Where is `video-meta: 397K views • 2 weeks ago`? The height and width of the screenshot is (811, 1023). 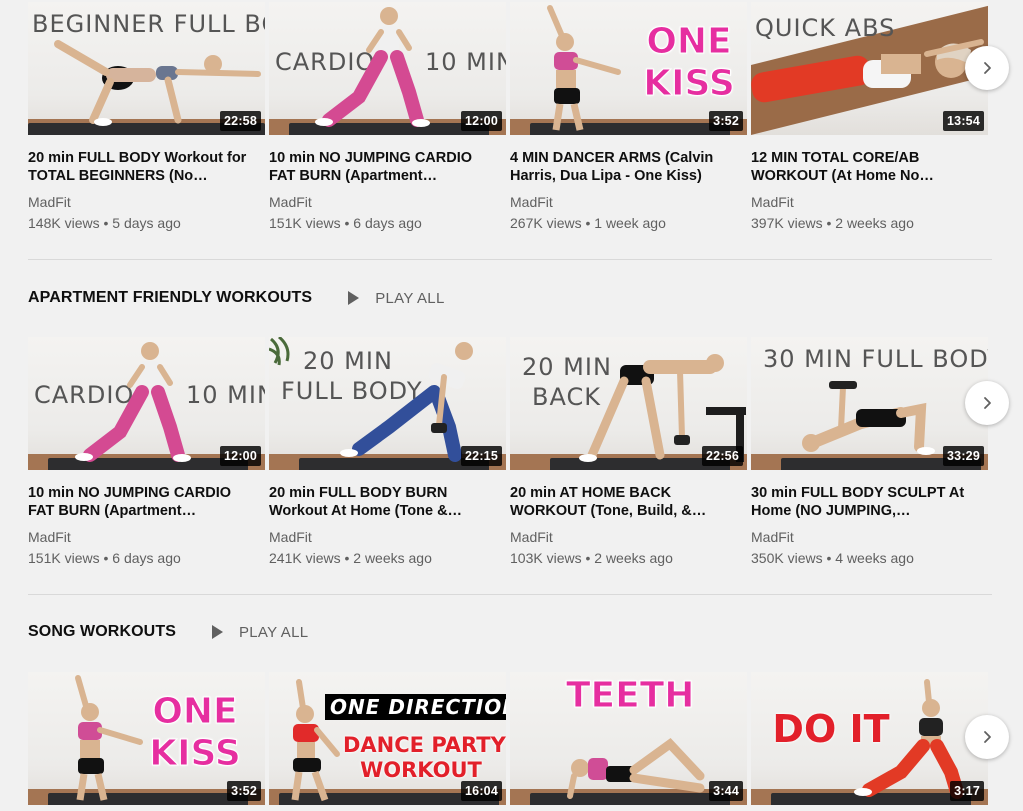
video-meta: 397K views • 2 weeks ago is located at coordinates (832, 223).